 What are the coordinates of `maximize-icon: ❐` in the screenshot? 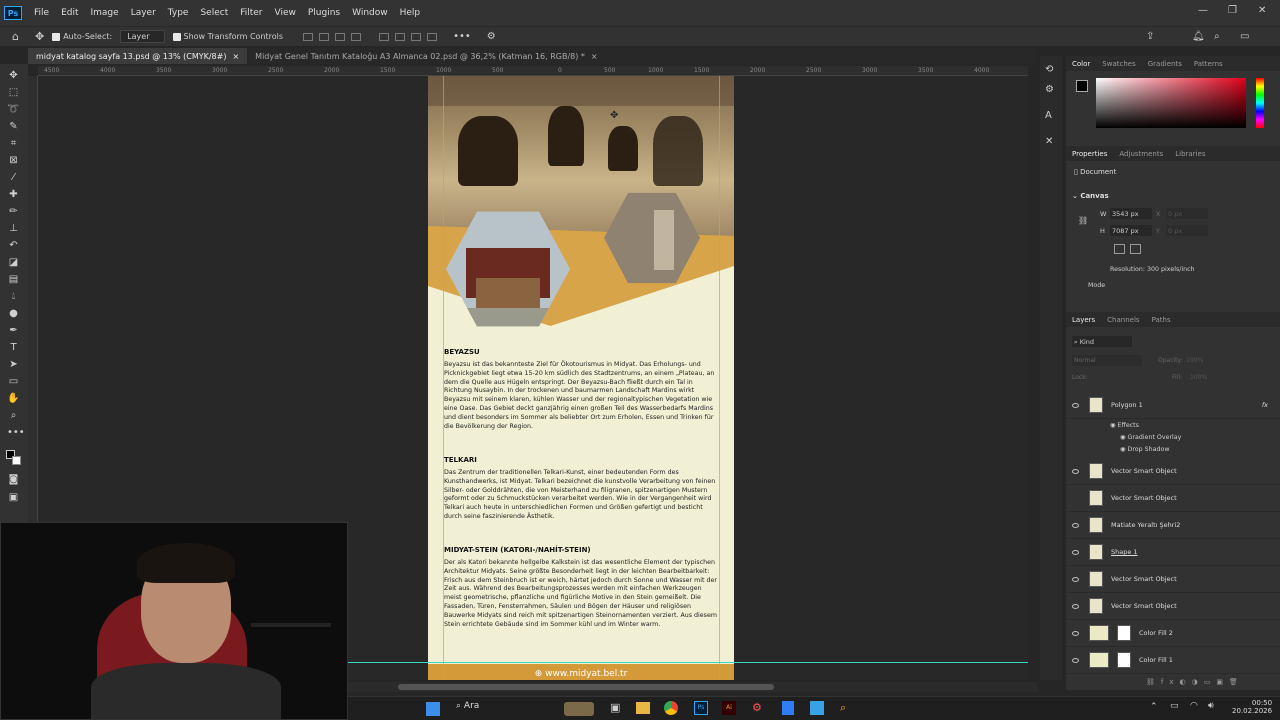 It's located at (1232, 10).